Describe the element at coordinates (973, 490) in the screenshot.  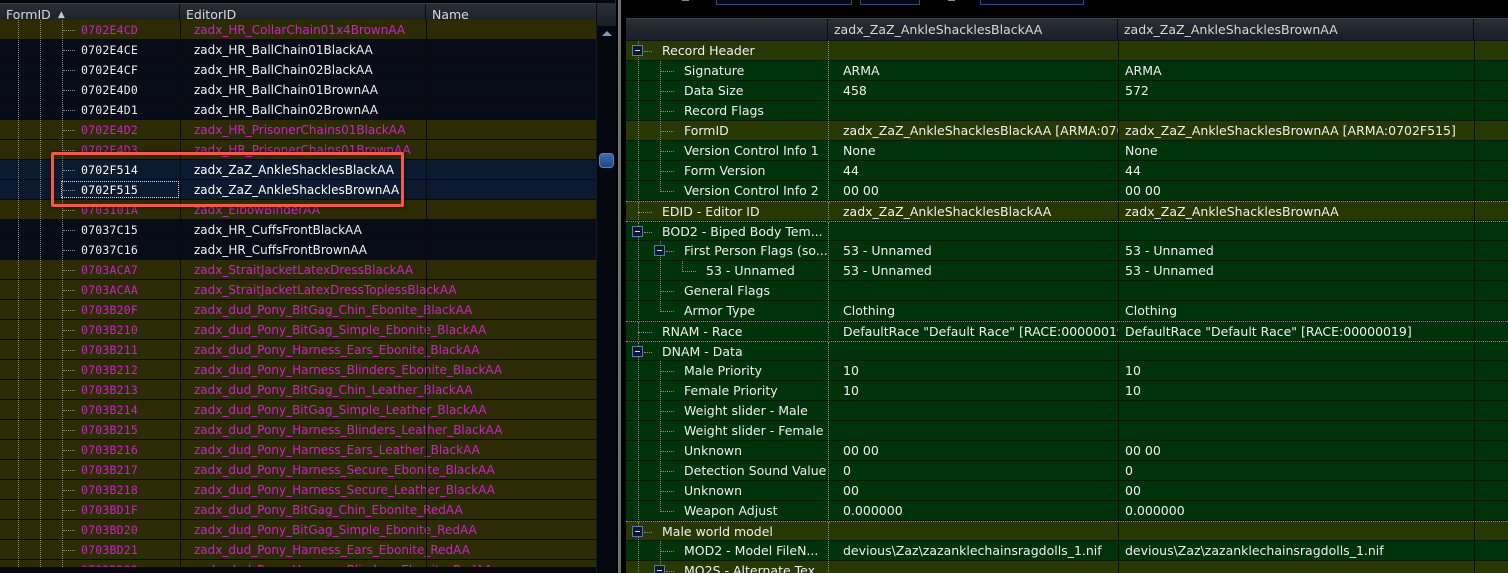
I see `field-value-record-1: 00` at that location.